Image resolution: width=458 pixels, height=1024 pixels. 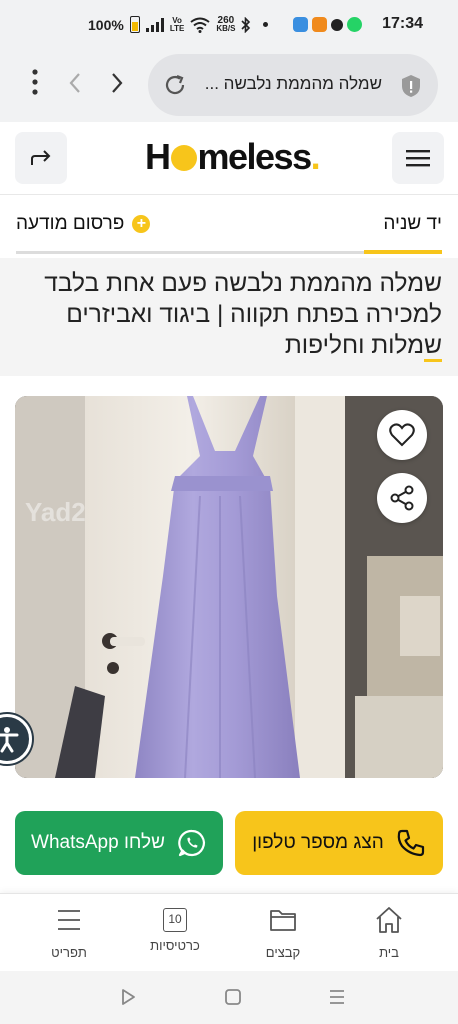 What do you see at coordinates (246, 24) in the screenshot?
I see `bluetooth-icon` at bounding box center [246, 24].